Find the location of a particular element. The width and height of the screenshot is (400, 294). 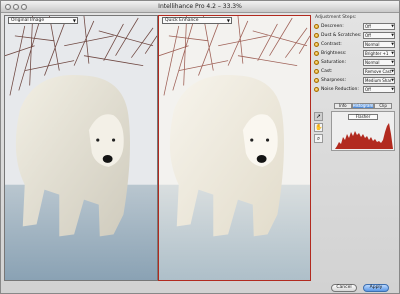

original-view-select: Original Image ▼ is located at coordinates (43, 20).